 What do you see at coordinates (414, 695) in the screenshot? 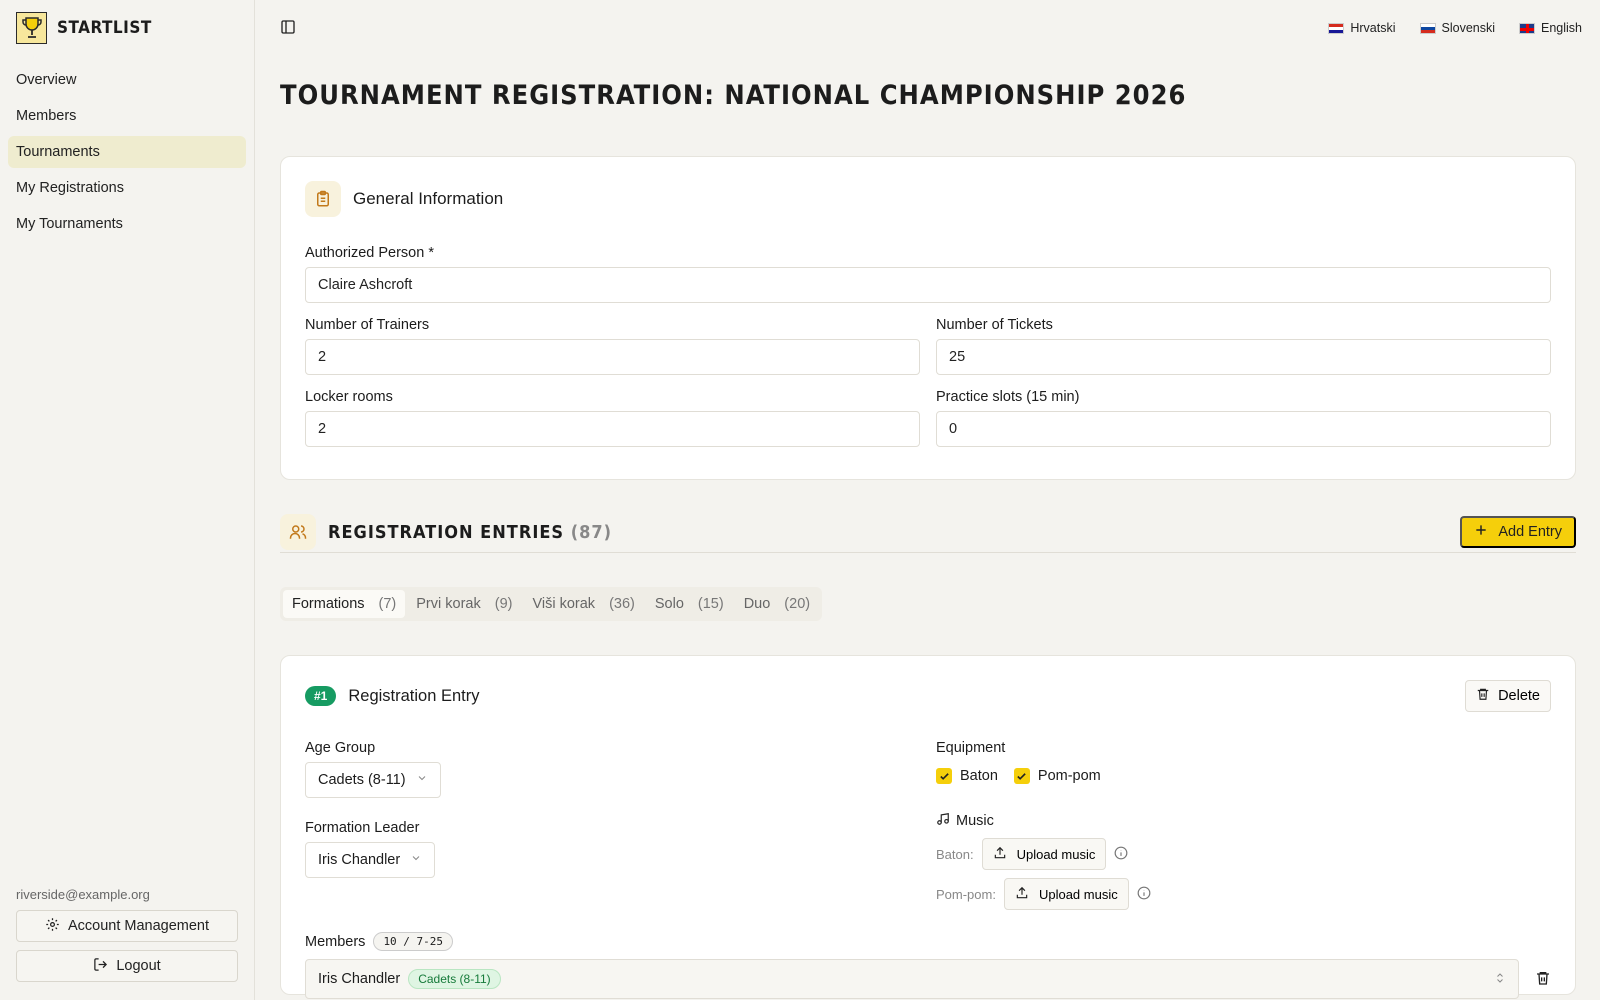
I see `entry-title: Registration Entry` at bounding box center [414, 695].